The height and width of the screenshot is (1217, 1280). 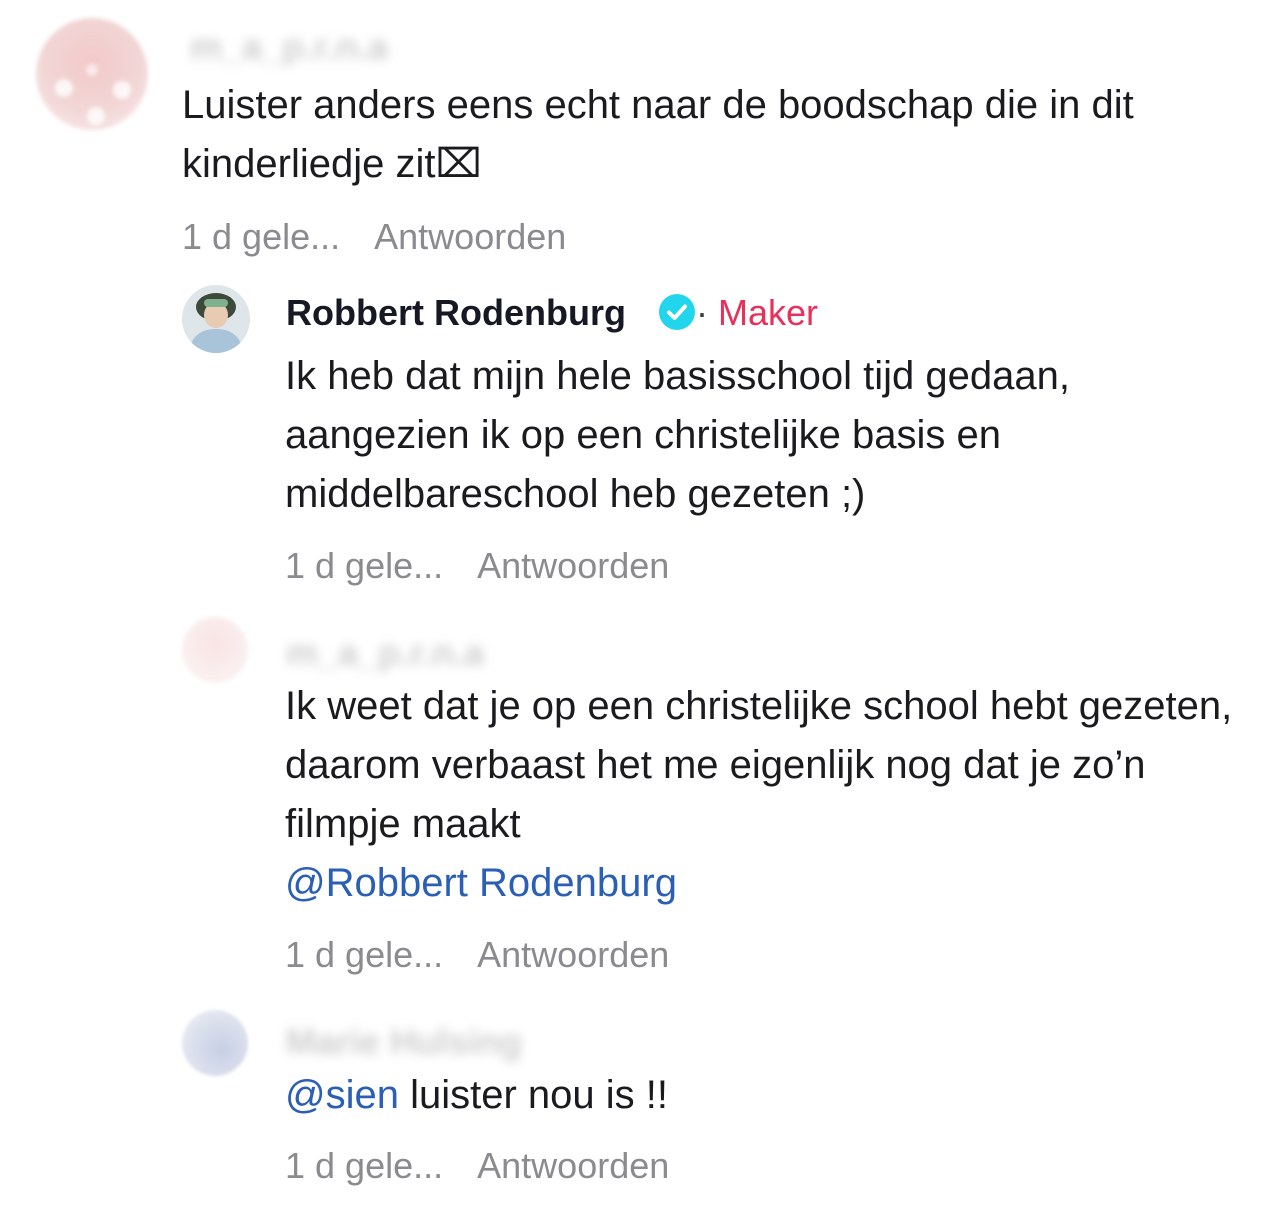 What do you see at coordinates (768, 312) in the screenshot?
I see `maker-badge: Maker` at bounding box center [768, 312].